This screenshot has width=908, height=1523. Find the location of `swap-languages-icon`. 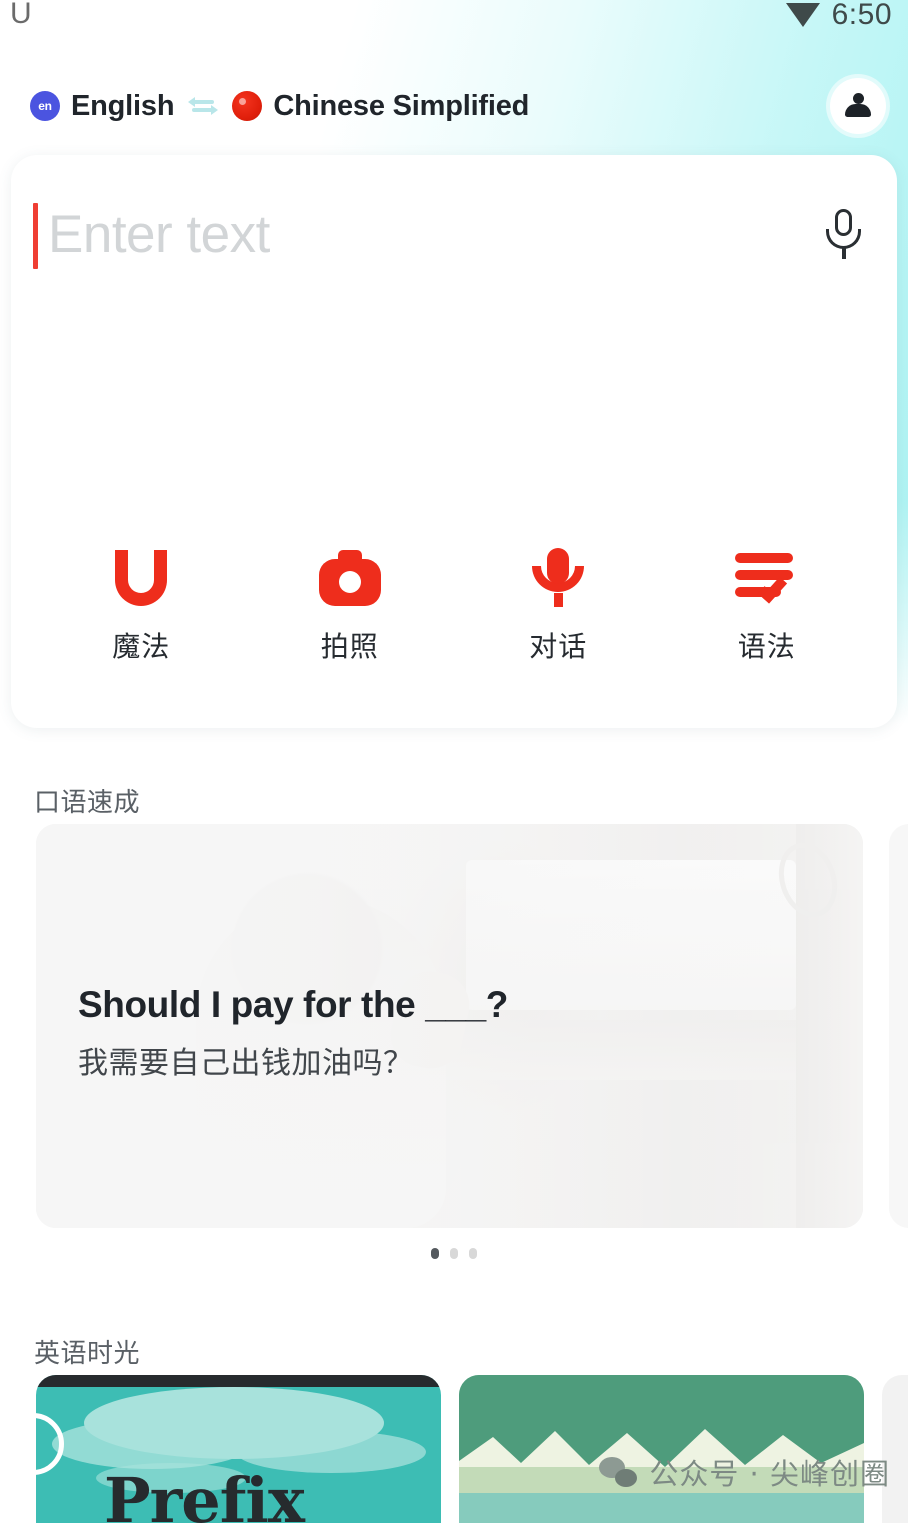

swap-languages-icon is located at coordinates (203, 106).